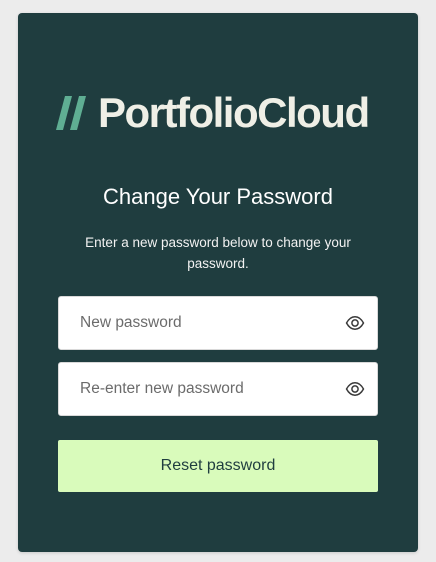 This screenshot has height=562, width=436. I want to click on new-password-field, so click(218, 323).